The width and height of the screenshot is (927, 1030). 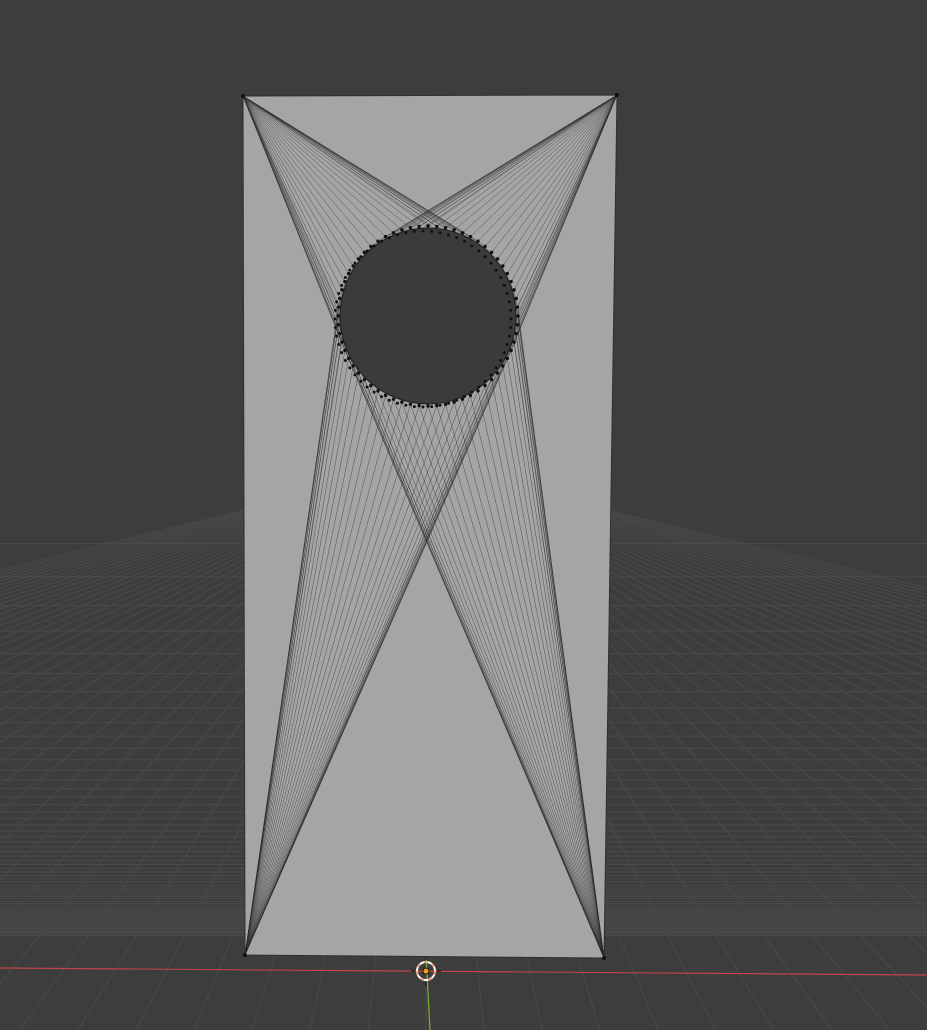 What do you see at coordinates (426, 971) in the screenshot?
I see `object-origin-icon` at bounding box center [426, 971].